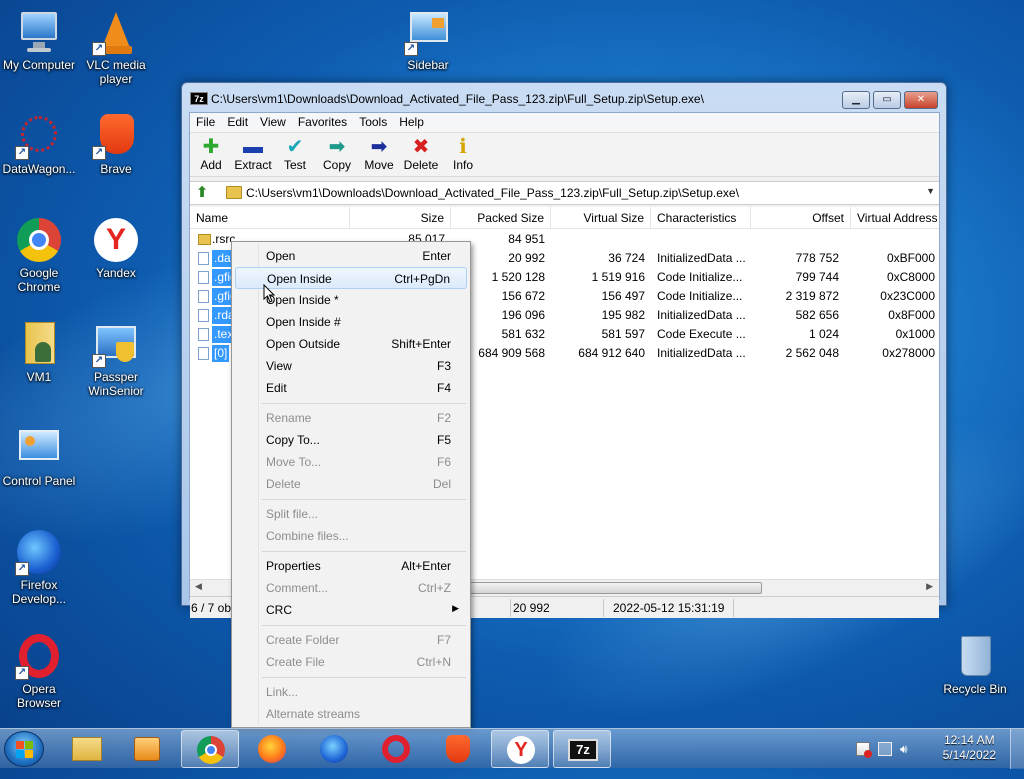 This screenshot has width=1024, height=779. What do you see at coordinates (272, 749) in the screenshot?
I see `taskbar-firefox` at bounding box center [272, 749].